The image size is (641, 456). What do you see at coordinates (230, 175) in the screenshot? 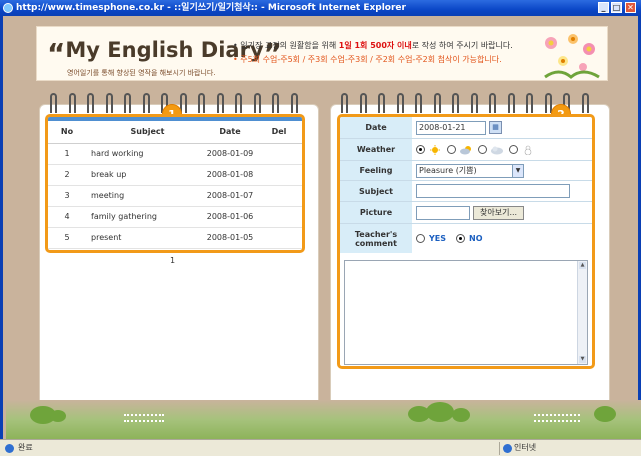
I see `row-date: 2008-01-08` at bounding box center [230, 175].